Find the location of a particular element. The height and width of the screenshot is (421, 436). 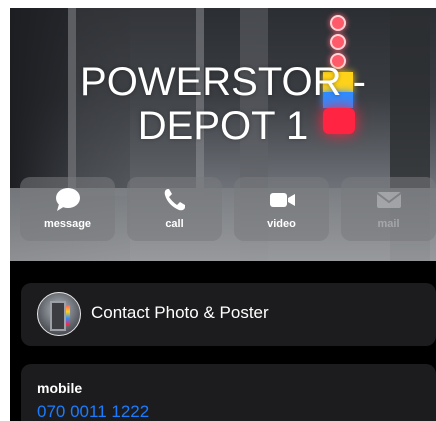

call-label: call is located at coordinates (174, 224).